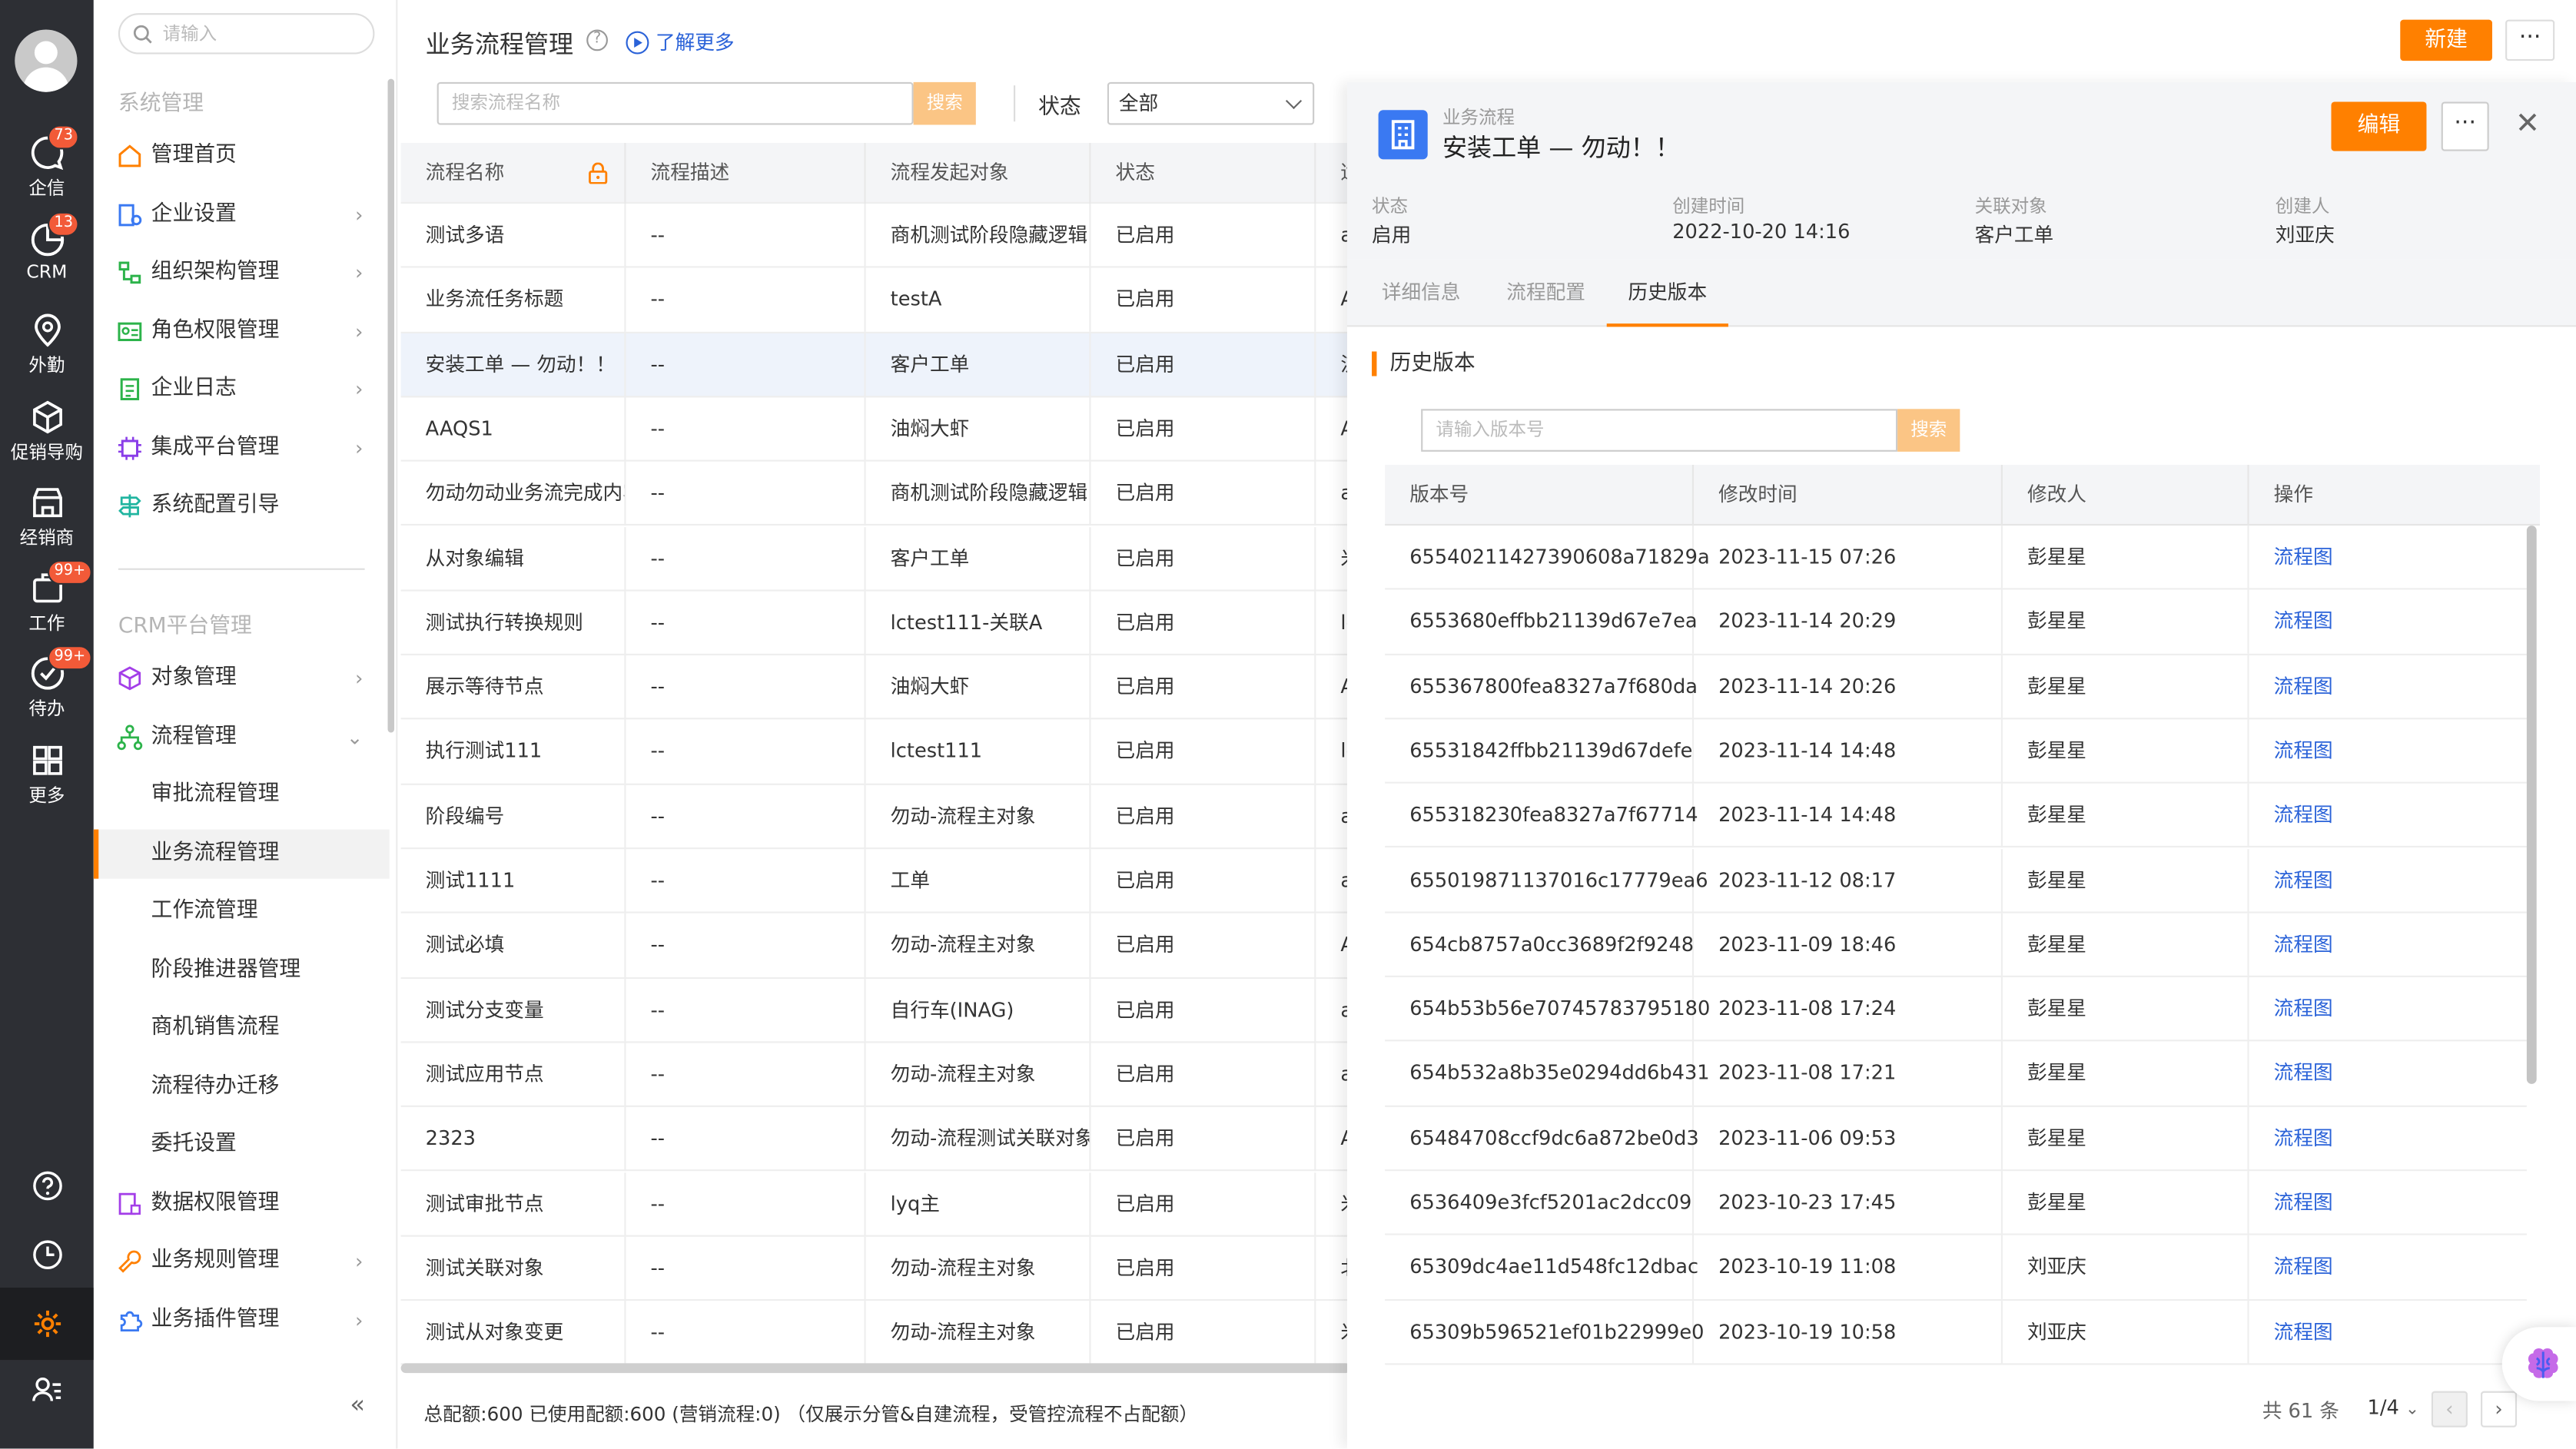 The height and width of the screenshot is (1449, 2576). I want to click on col-modifier: 修改人, so click(2126, 495).